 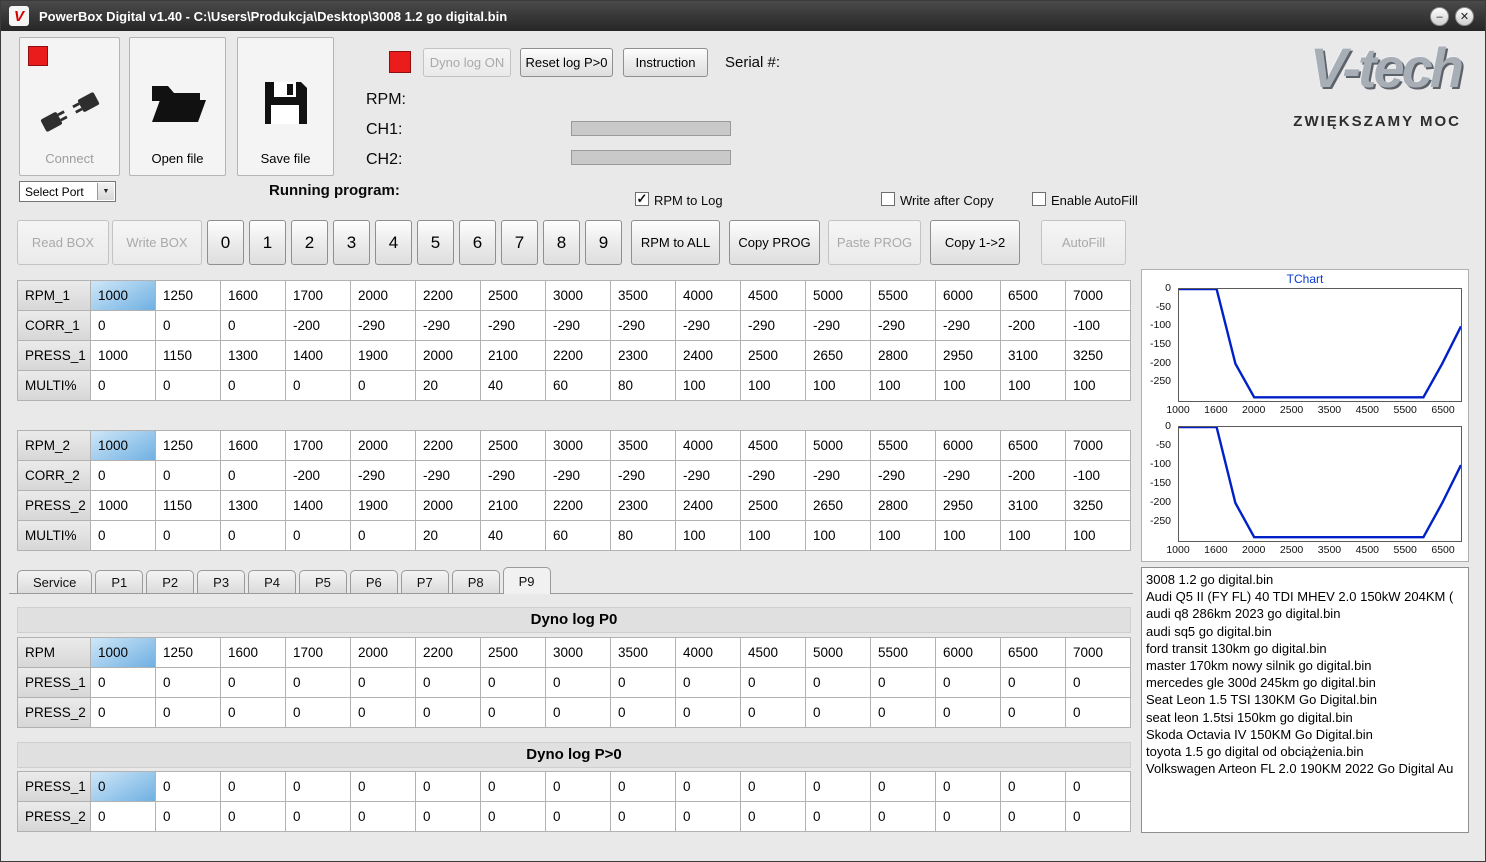 What do you see at coordinates (253, 355) in the screenshot?
I see `table-cell: 1300` at bounding box center [253, 355].